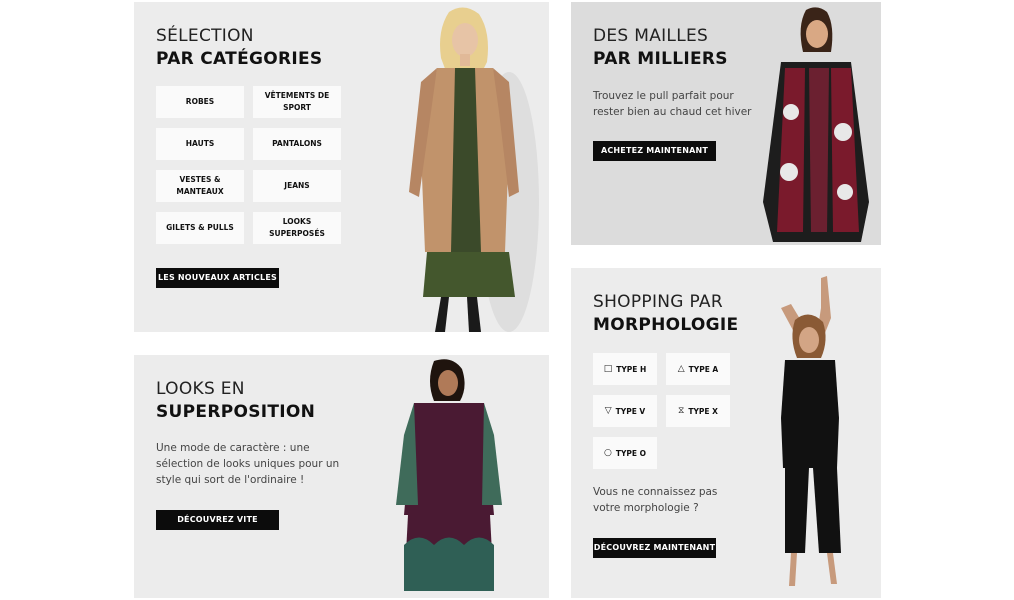 The image size is (1014, 600). What do you see at coordinates (200, 186) in the screenshot?
I see `category-vestes: VESTES & MANTEAUX` at bounding box center [200, 186].